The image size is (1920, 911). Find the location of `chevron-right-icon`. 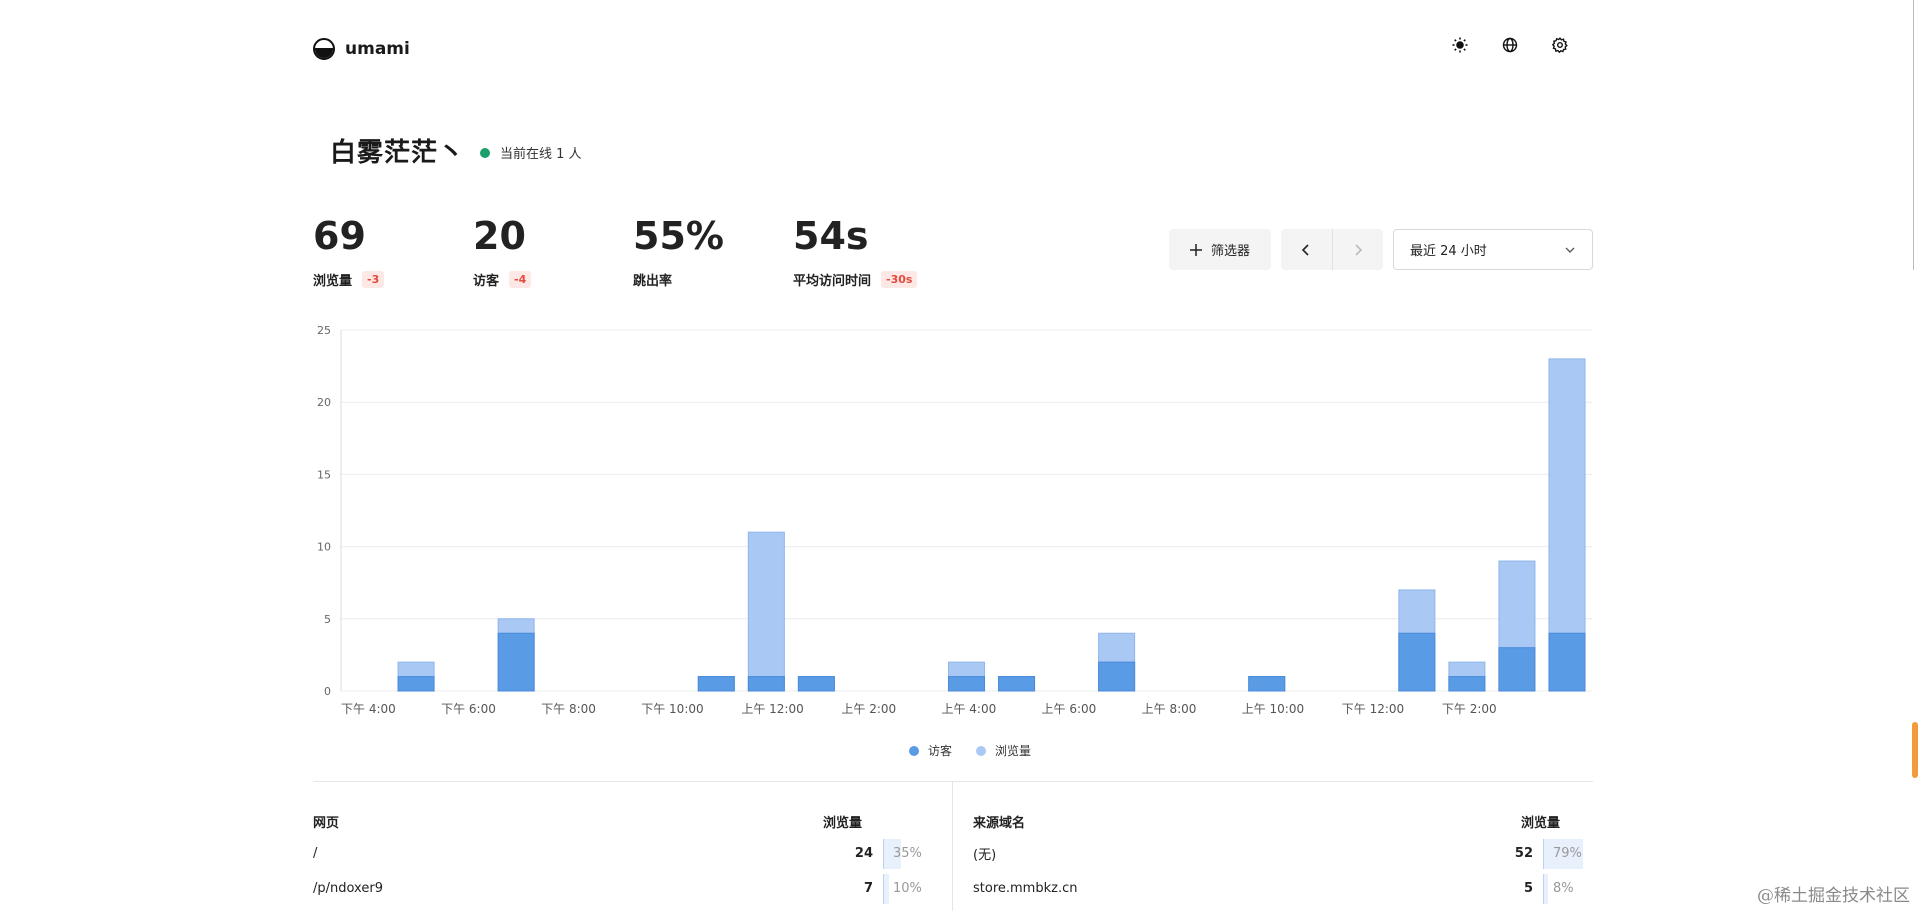

chevron-right-icon is located at coordinates (1358, 249).